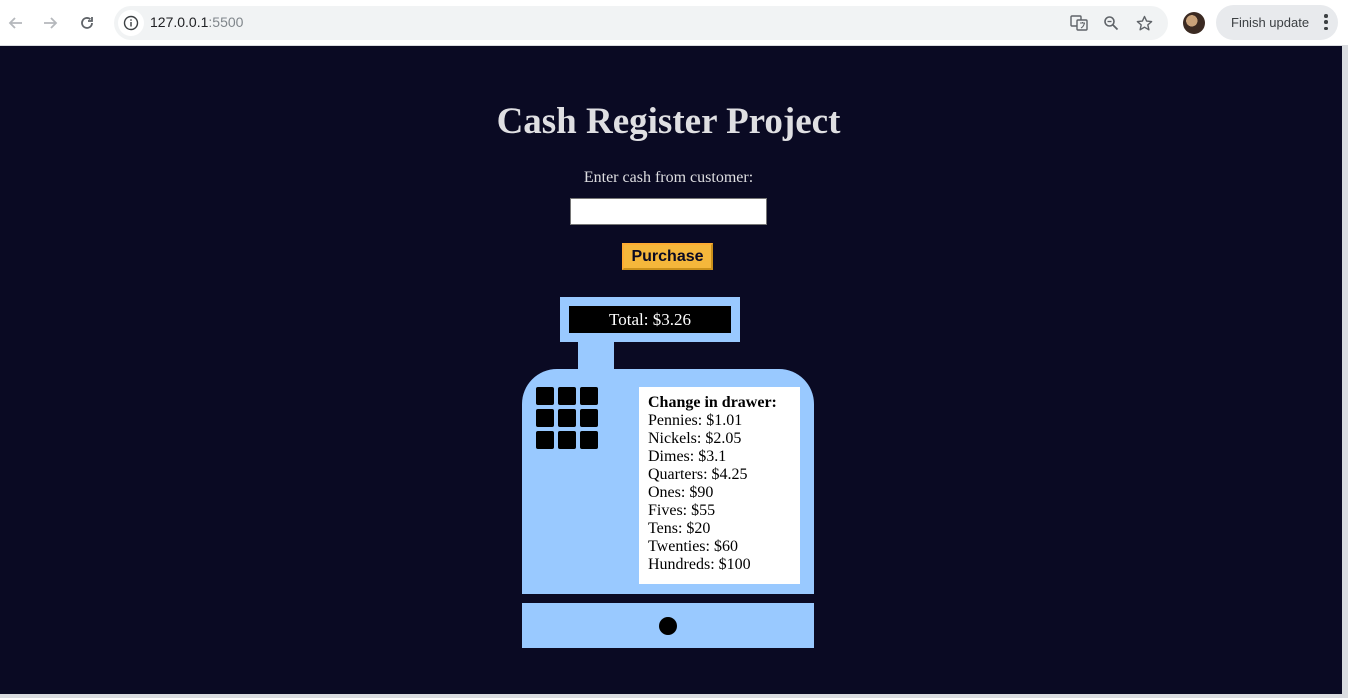 The image size is (1348, 698). What do you see at coordinates (687, 456) in the screenshot?
I see `drawer-item-dimes: Dimes: $3.1` at bounding box center [687, 456].